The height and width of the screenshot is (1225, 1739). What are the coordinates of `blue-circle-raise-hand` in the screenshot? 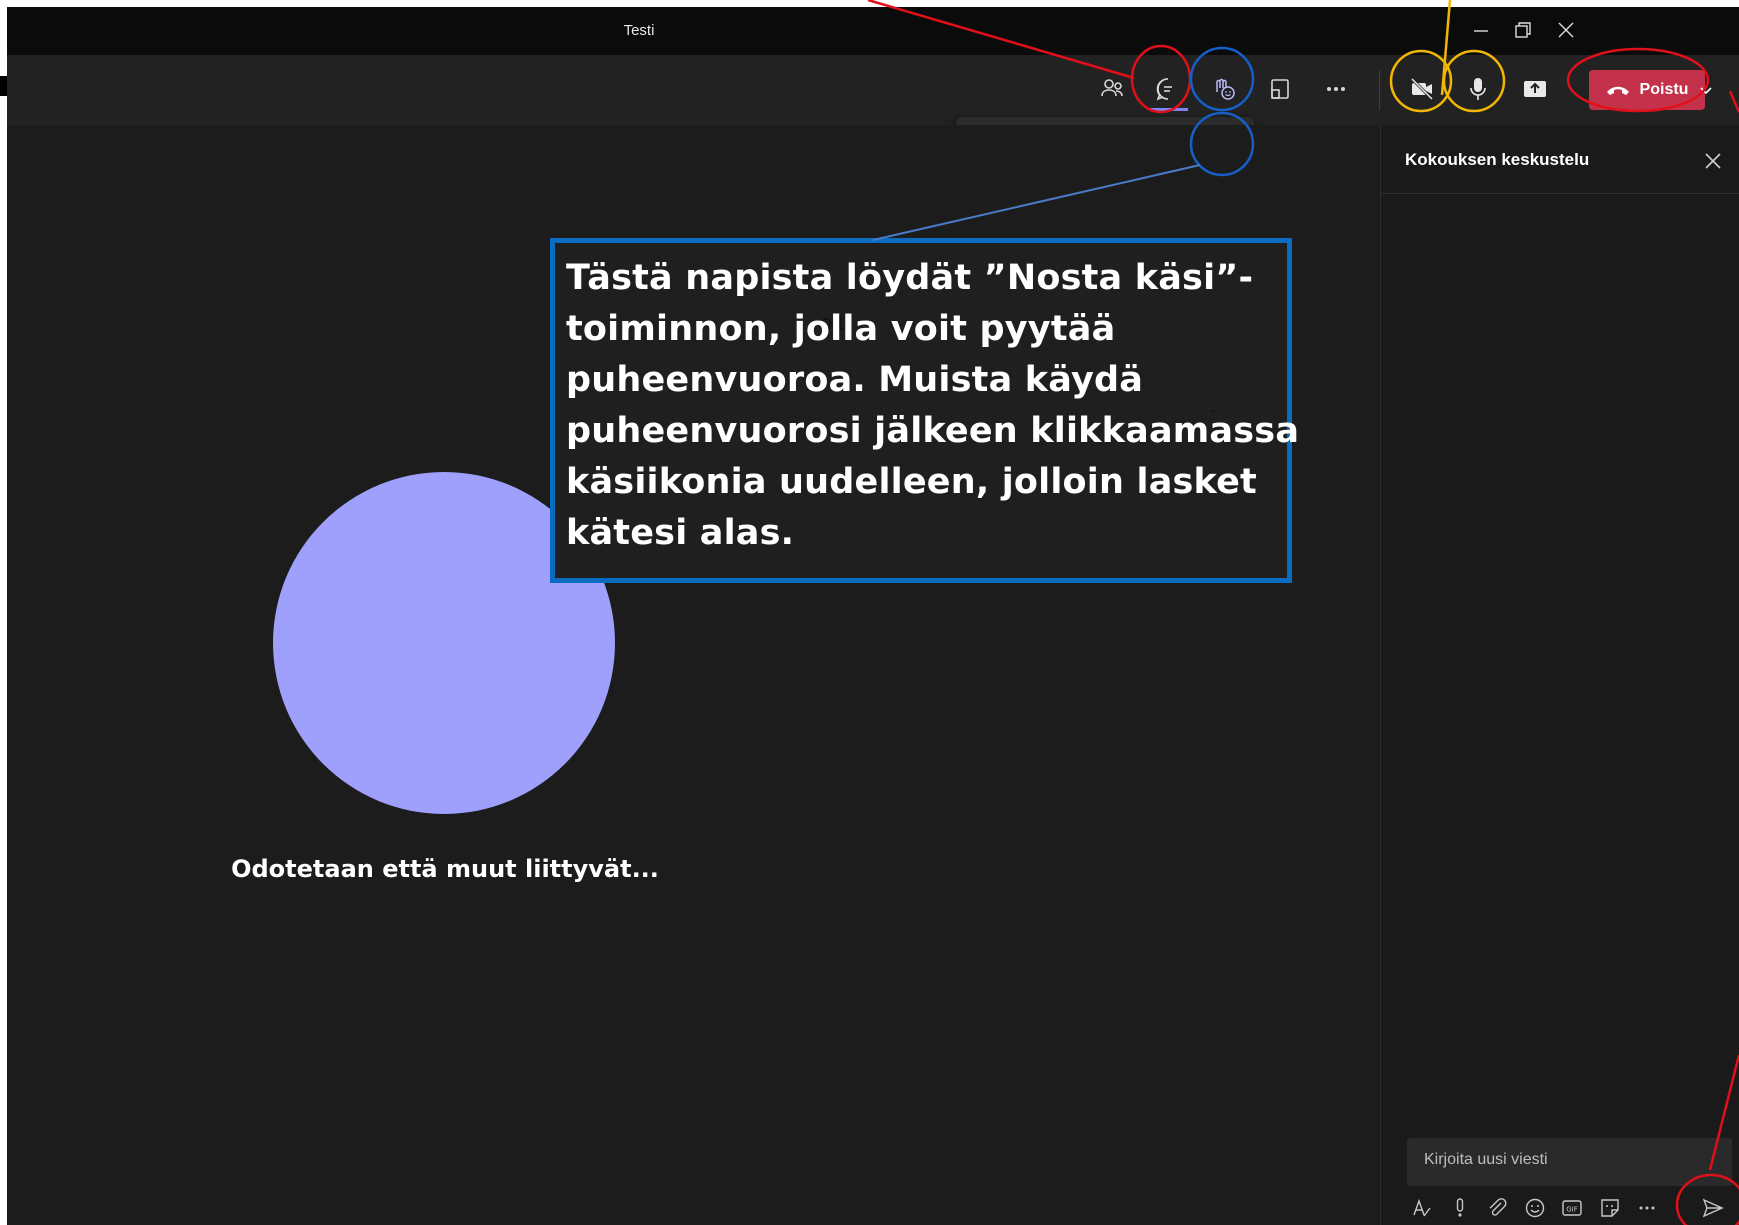 It's located at (1222, 144).